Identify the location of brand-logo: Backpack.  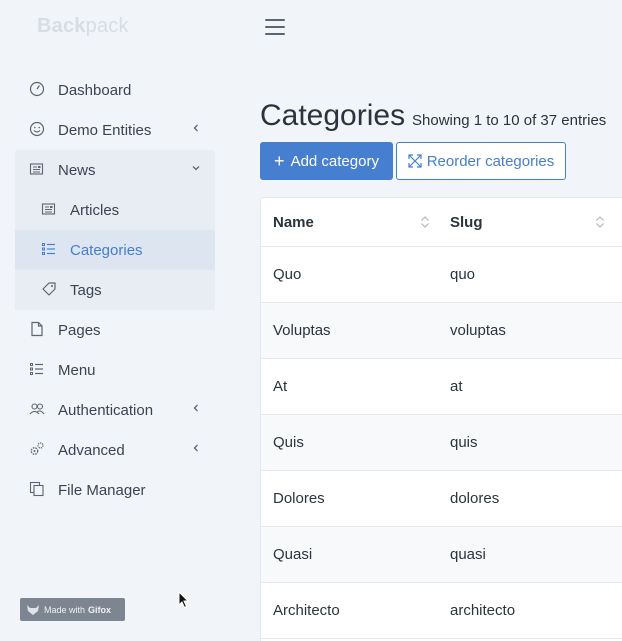
(83, 26).